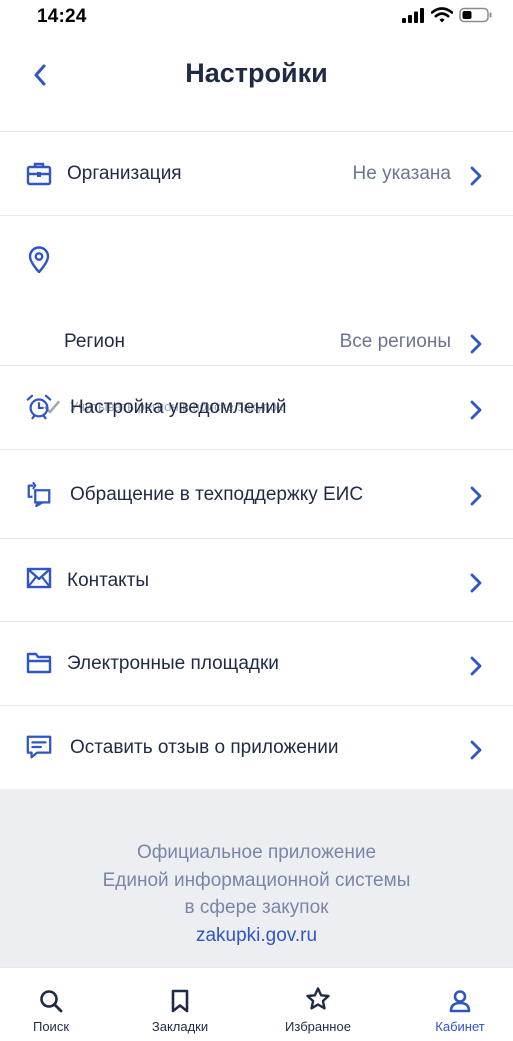  What do you see at coordinates (256, 580) in the screenshot?
I see `settings-item-contacts: Контакты` at bounding box center [256, 580].